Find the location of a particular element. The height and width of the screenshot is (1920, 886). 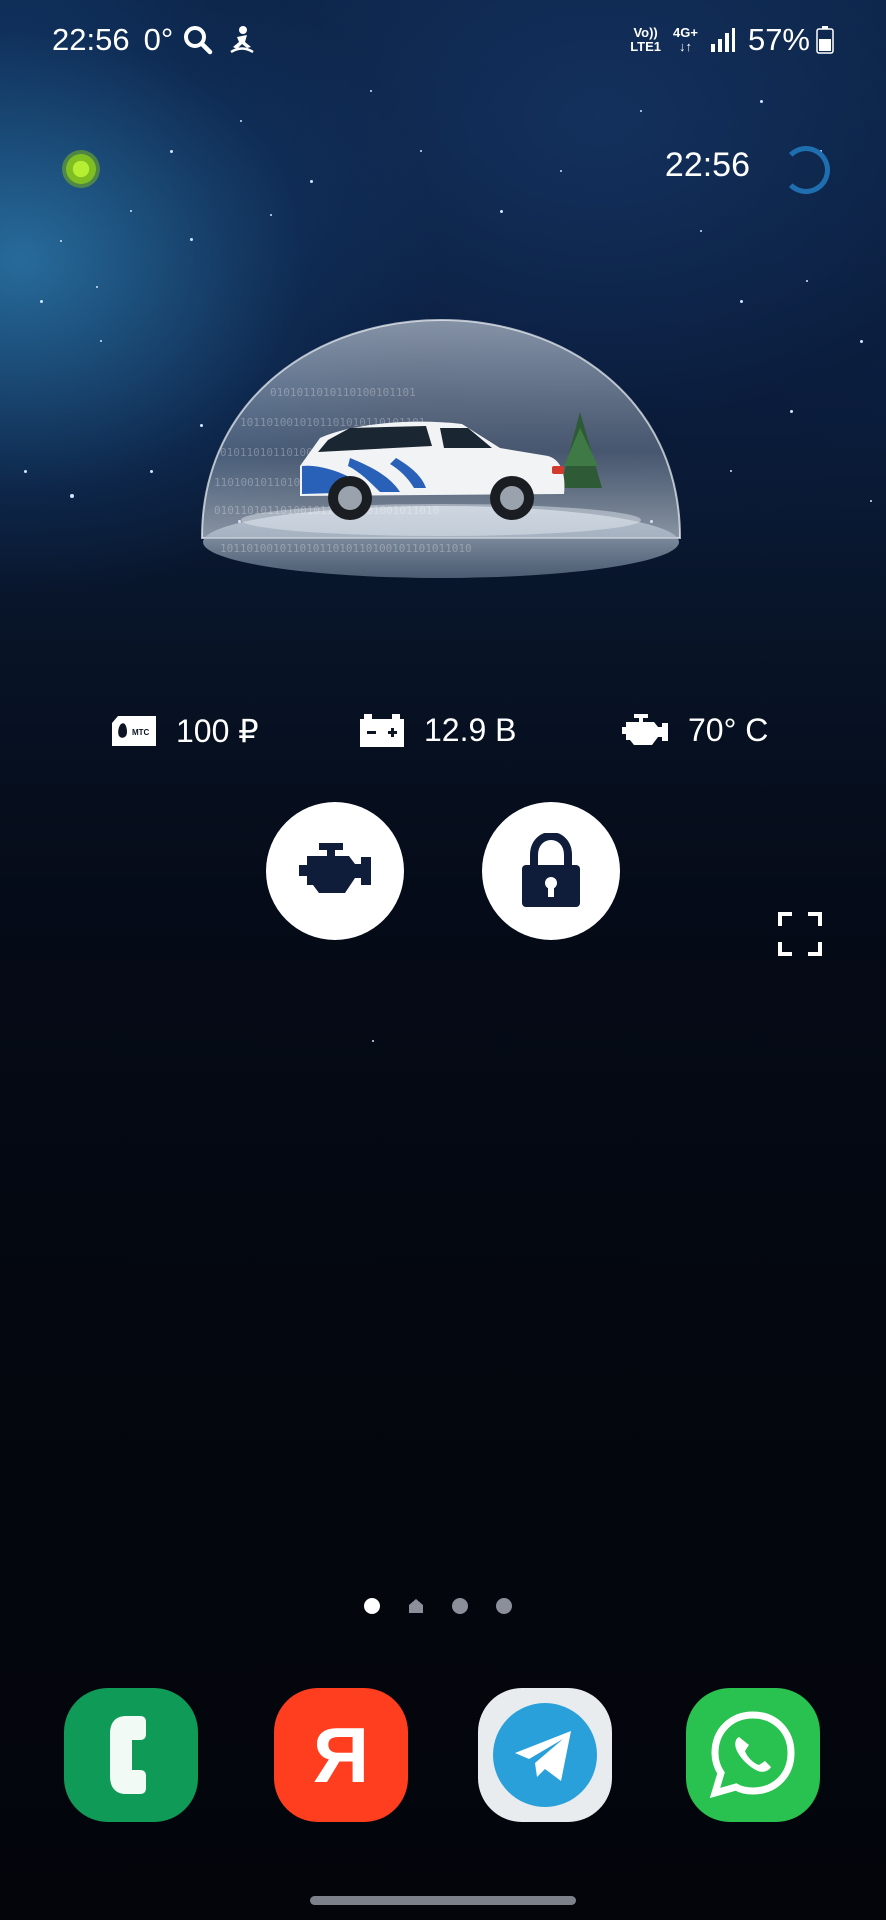

svg-text:101101001011010110101101001011: 10110100101101011010110100101101011010 is located at coordinates (346, 548).